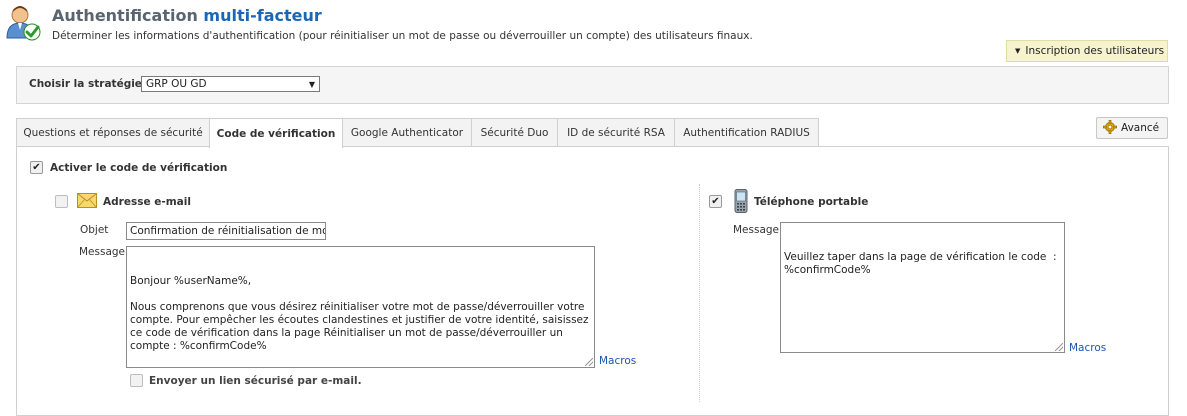 This screenshot has width=1187, height=416. Describe the element at coordinates (1018, 51) in the screenshot. I see `triangle-down-icon: ▼` at that location.